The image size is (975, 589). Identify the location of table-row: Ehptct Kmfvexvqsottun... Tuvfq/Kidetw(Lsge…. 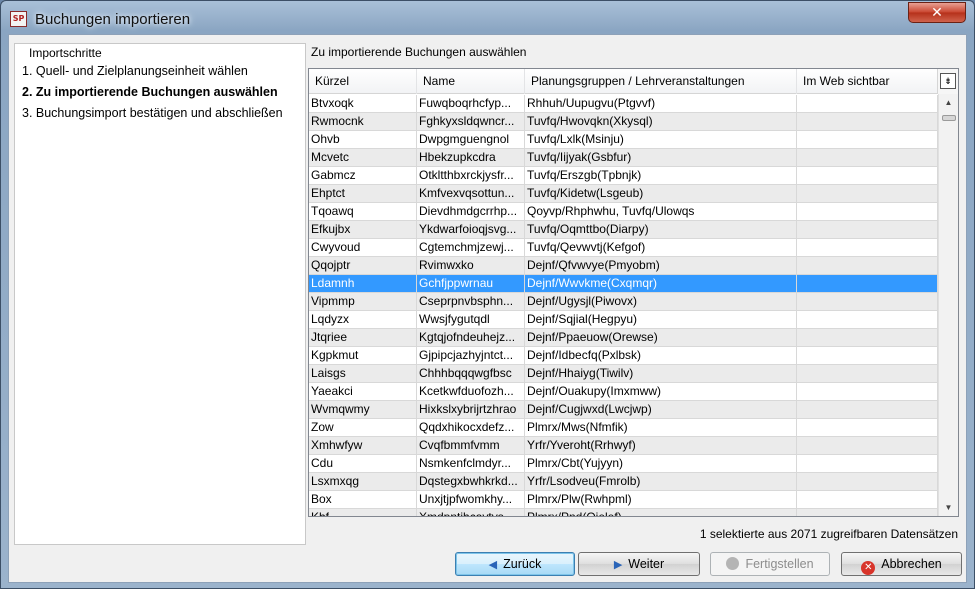
(623, 194).